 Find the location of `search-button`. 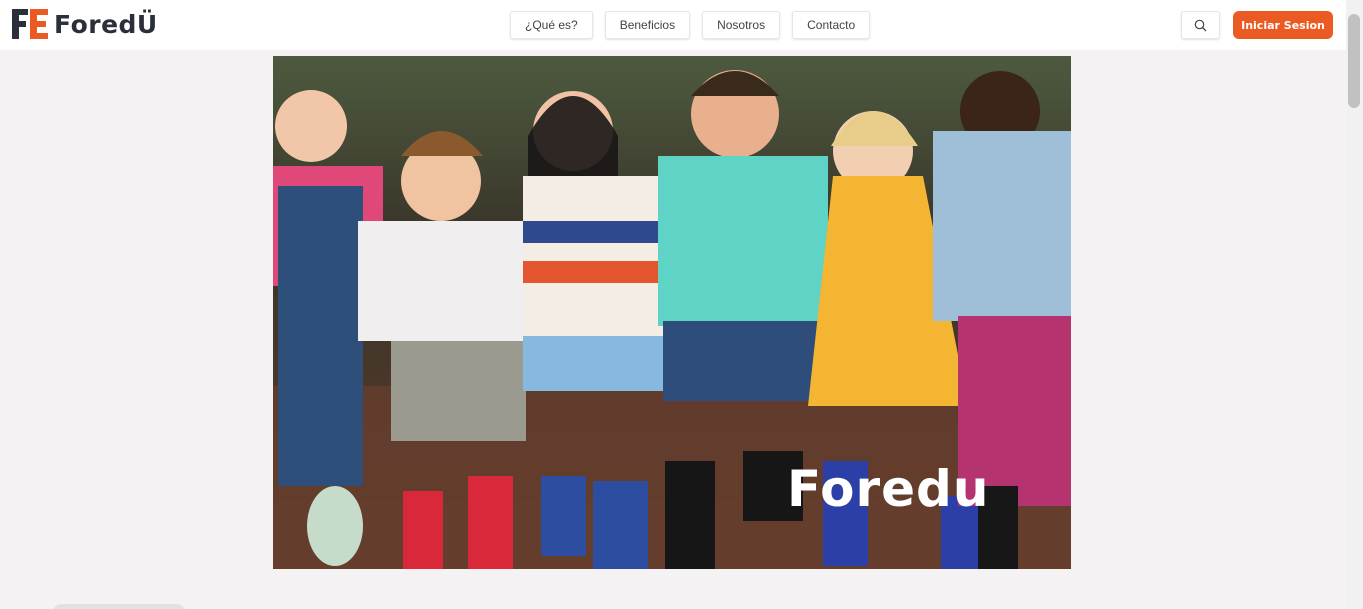

search-button is located at coordinates (1200, 25).